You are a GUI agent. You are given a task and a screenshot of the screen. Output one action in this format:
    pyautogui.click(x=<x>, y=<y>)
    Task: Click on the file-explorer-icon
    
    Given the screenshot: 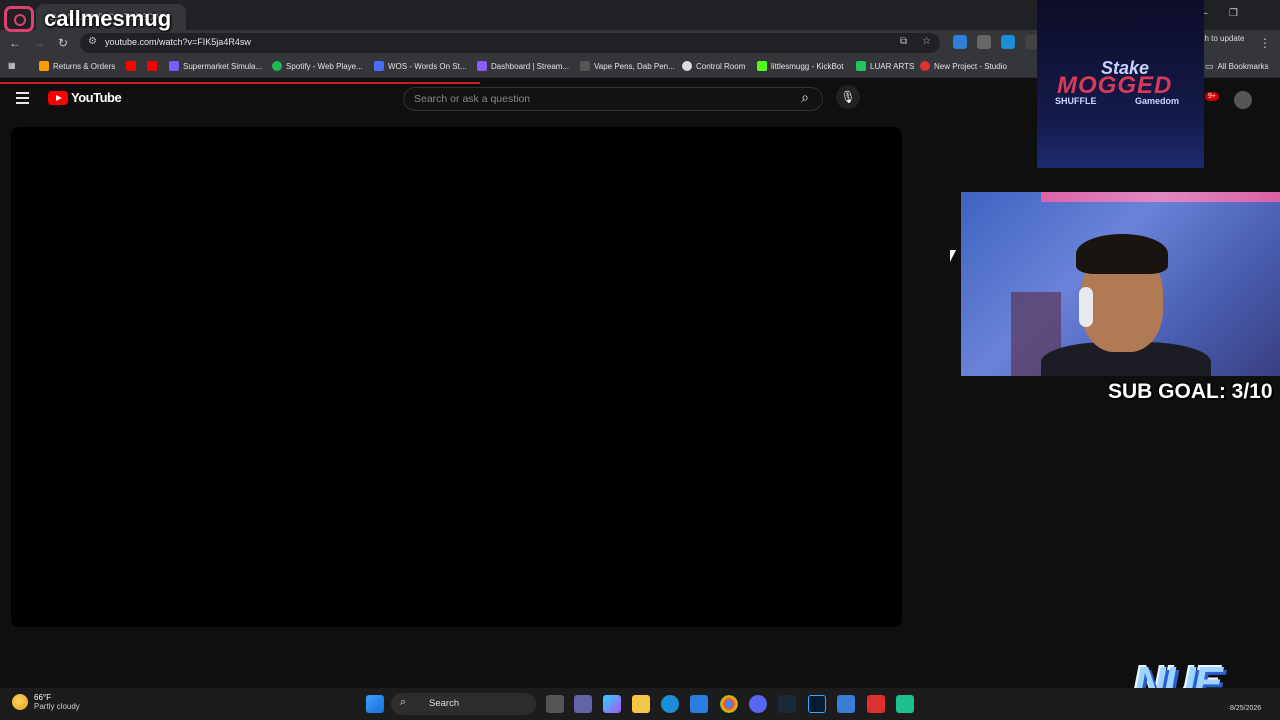 What is the action you would take?
    pyautogui.click(x=641, y=704)
    